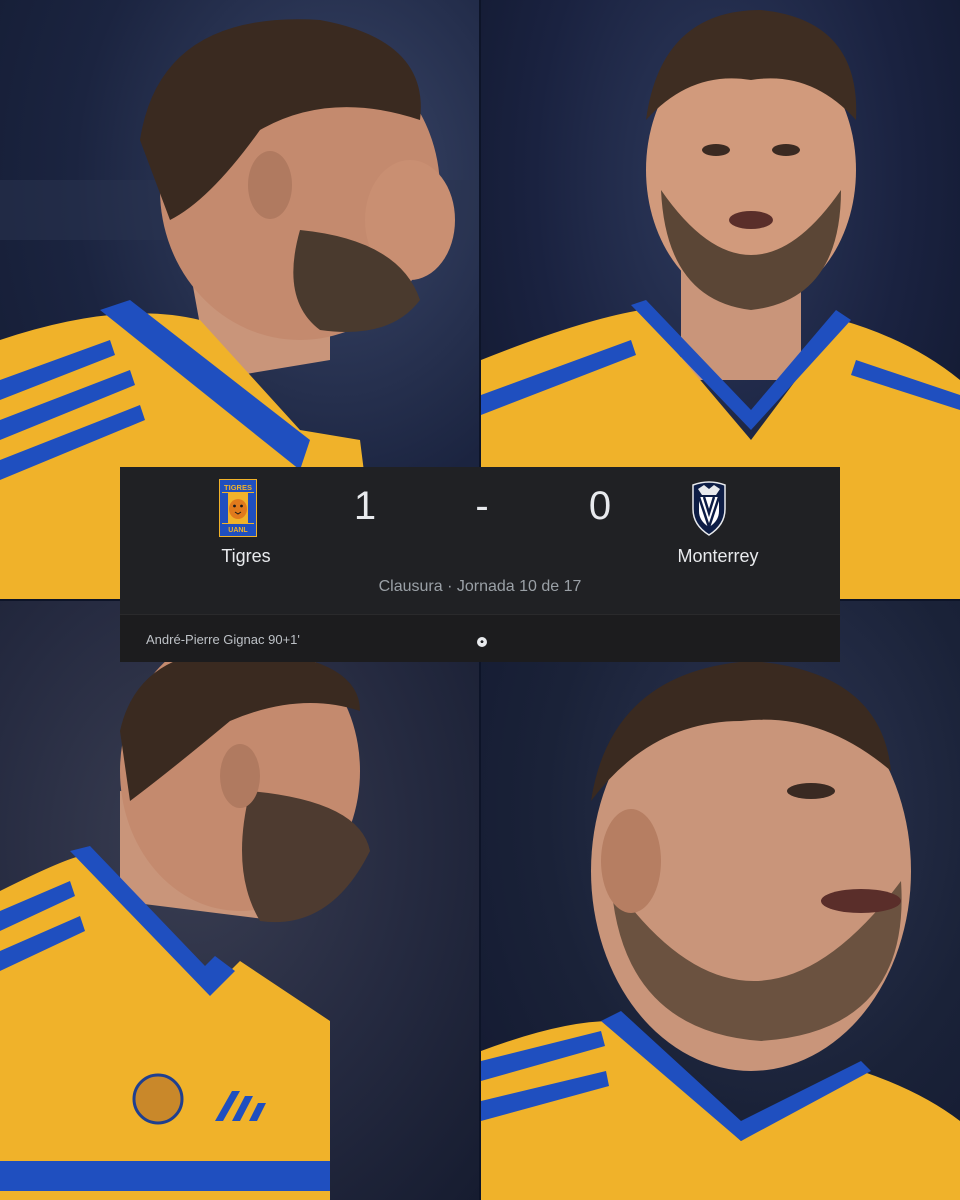  Describe the element at coordinates (482, 642) in the screenshot. I see `soccer-ball-icon` at that location.